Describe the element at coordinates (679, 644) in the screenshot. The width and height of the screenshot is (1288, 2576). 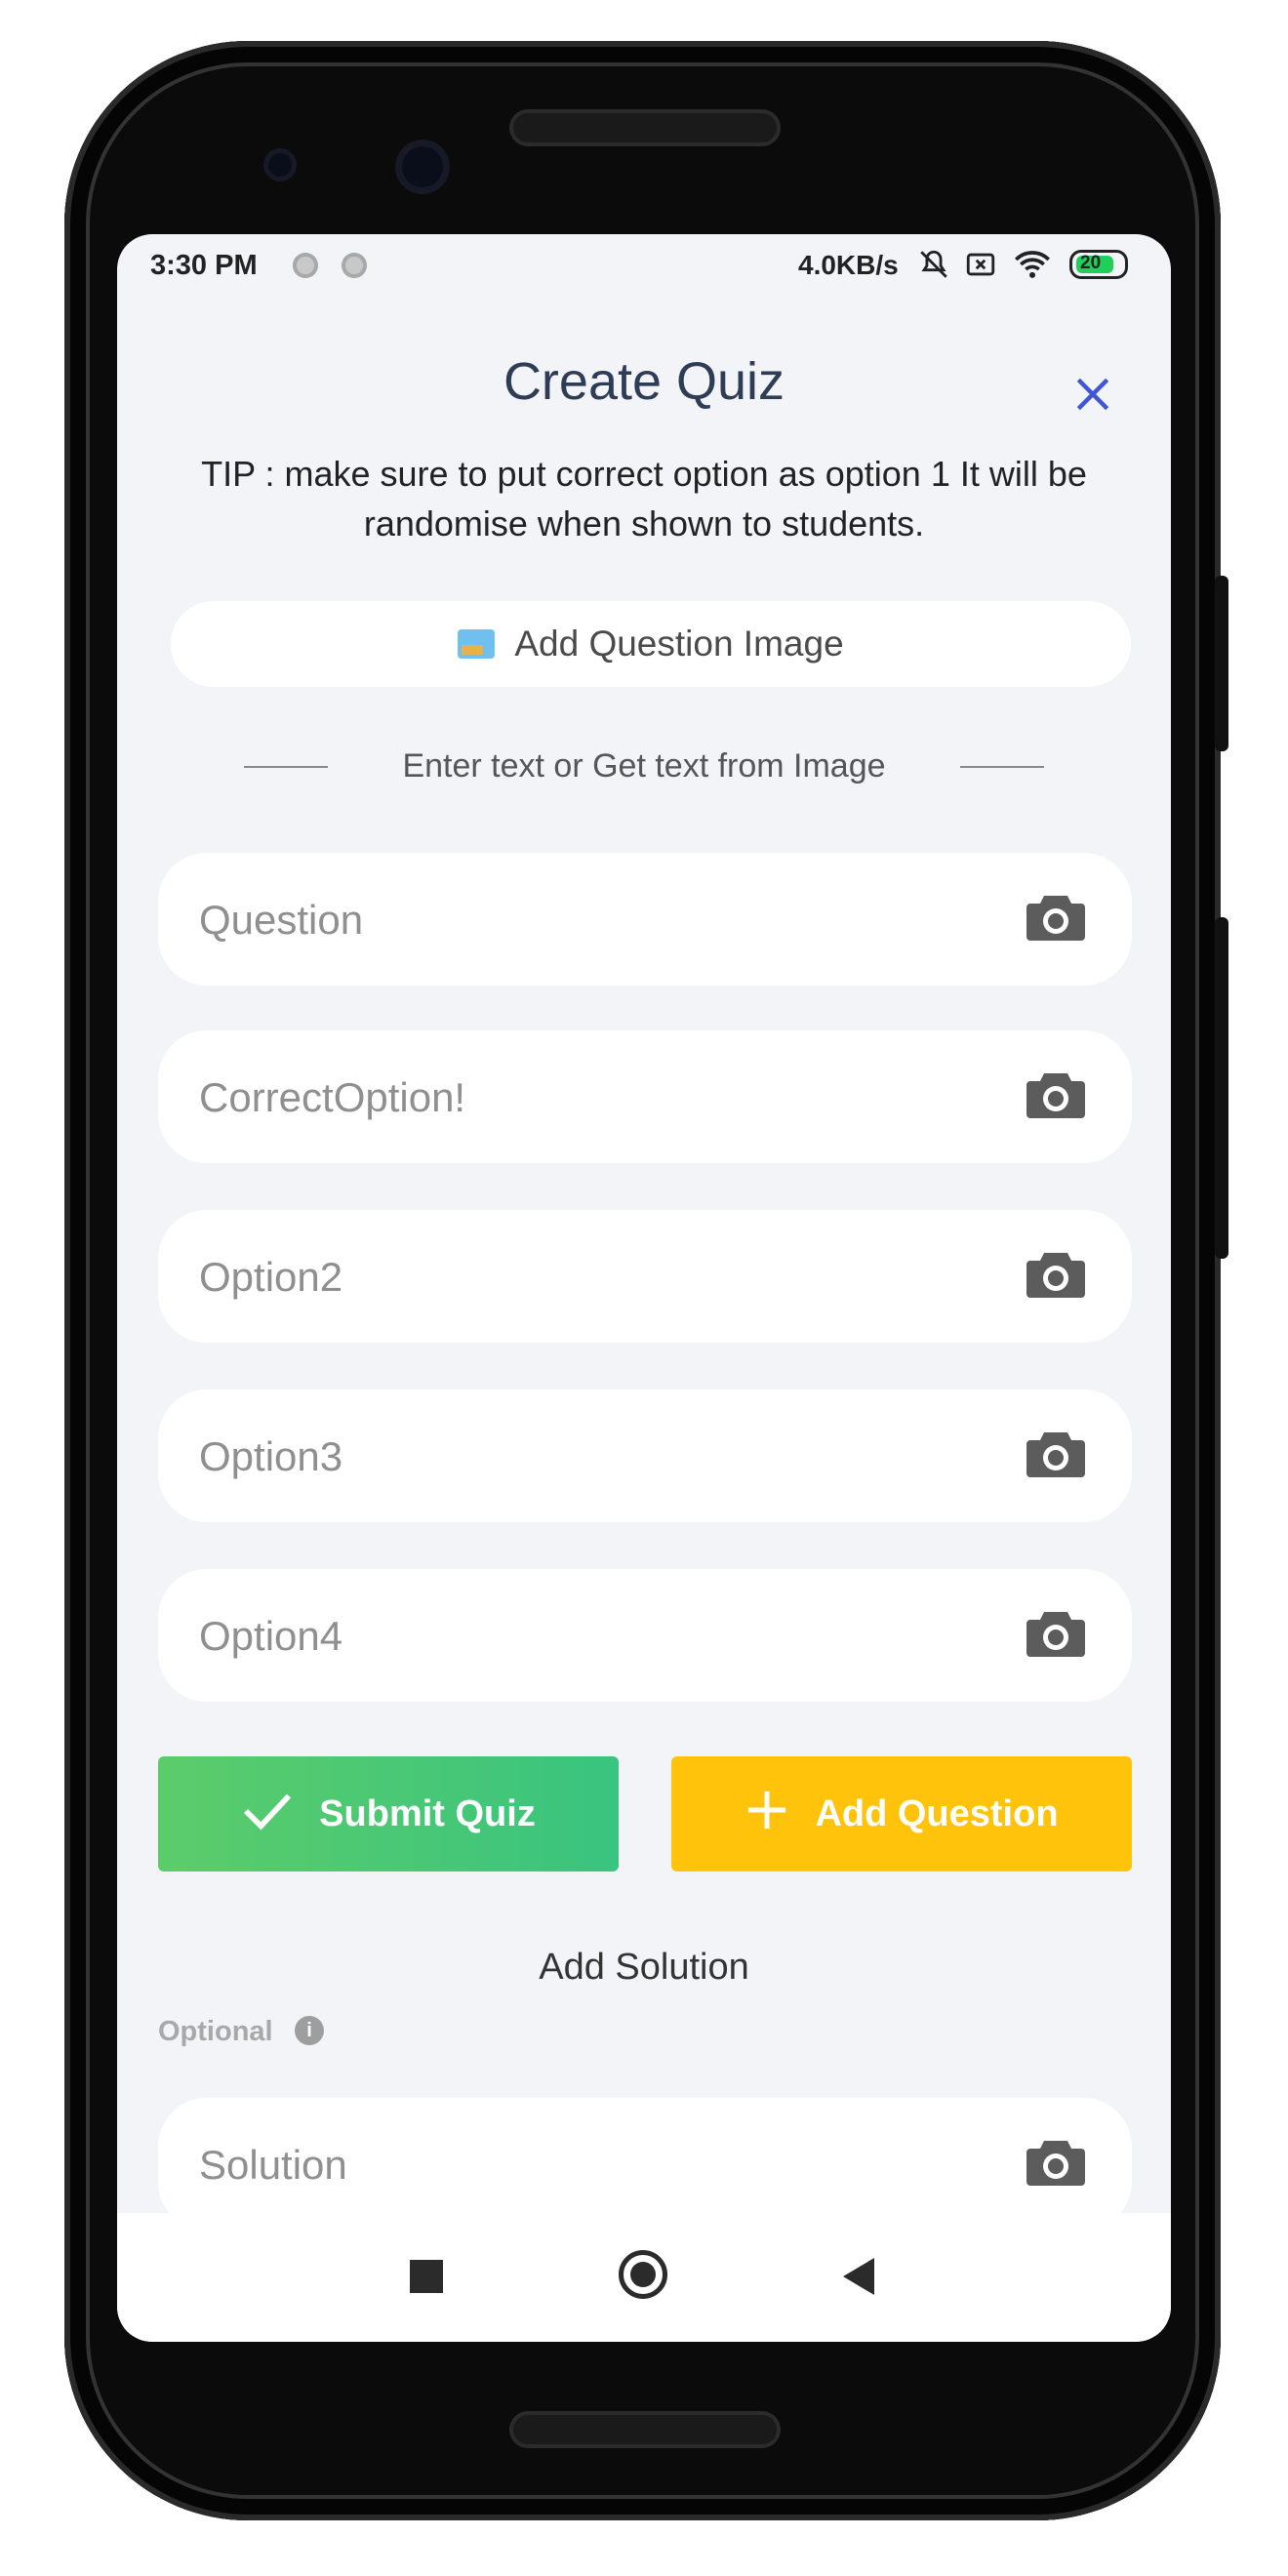
I see `add-question-image-label: Add Question Image` at that location.